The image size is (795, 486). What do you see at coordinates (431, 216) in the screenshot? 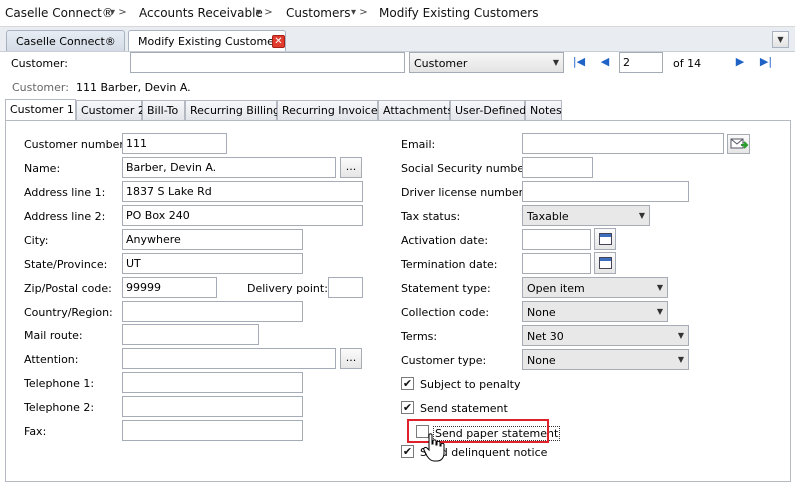
I see `tax-status-label: Tax status:` at bounding box center [431, 216].